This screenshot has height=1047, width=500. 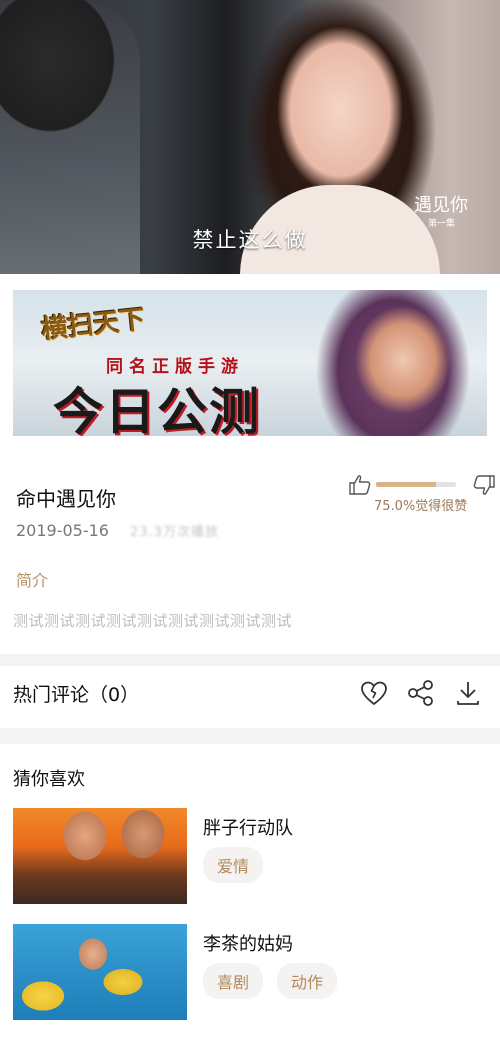 I want to click on genre-tag: 动作, so click(x=307, y=981).